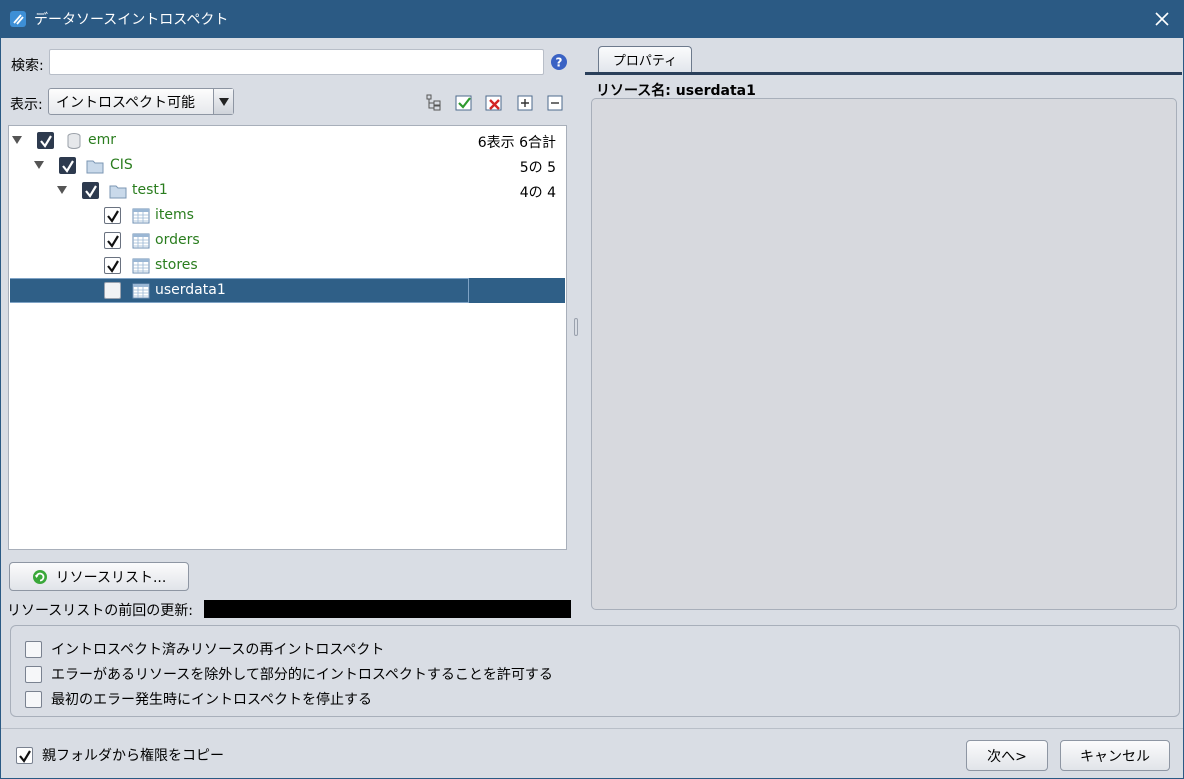 This screenshot has height=779, width=1184. I want to click on help-icon: ?, so click(559, 62).